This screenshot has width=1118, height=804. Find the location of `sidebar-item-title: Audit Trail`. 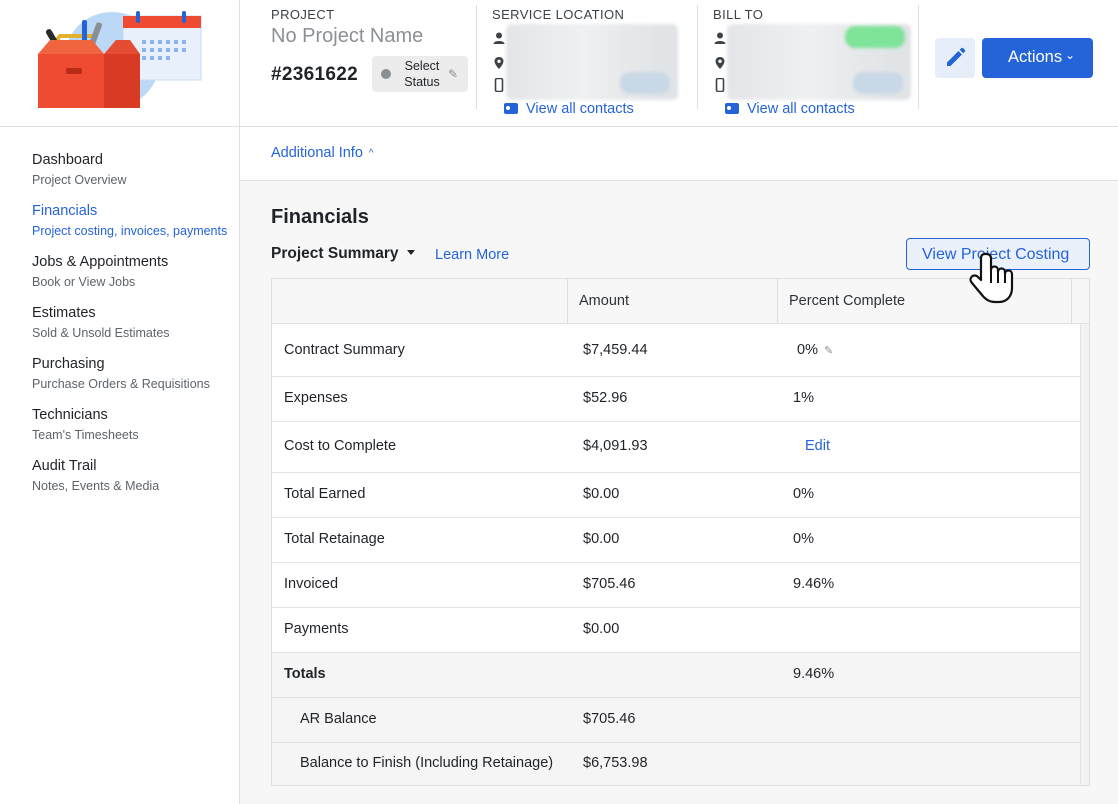

sidebar-item-title: Audit Trail is located at coordinates (64, 466).